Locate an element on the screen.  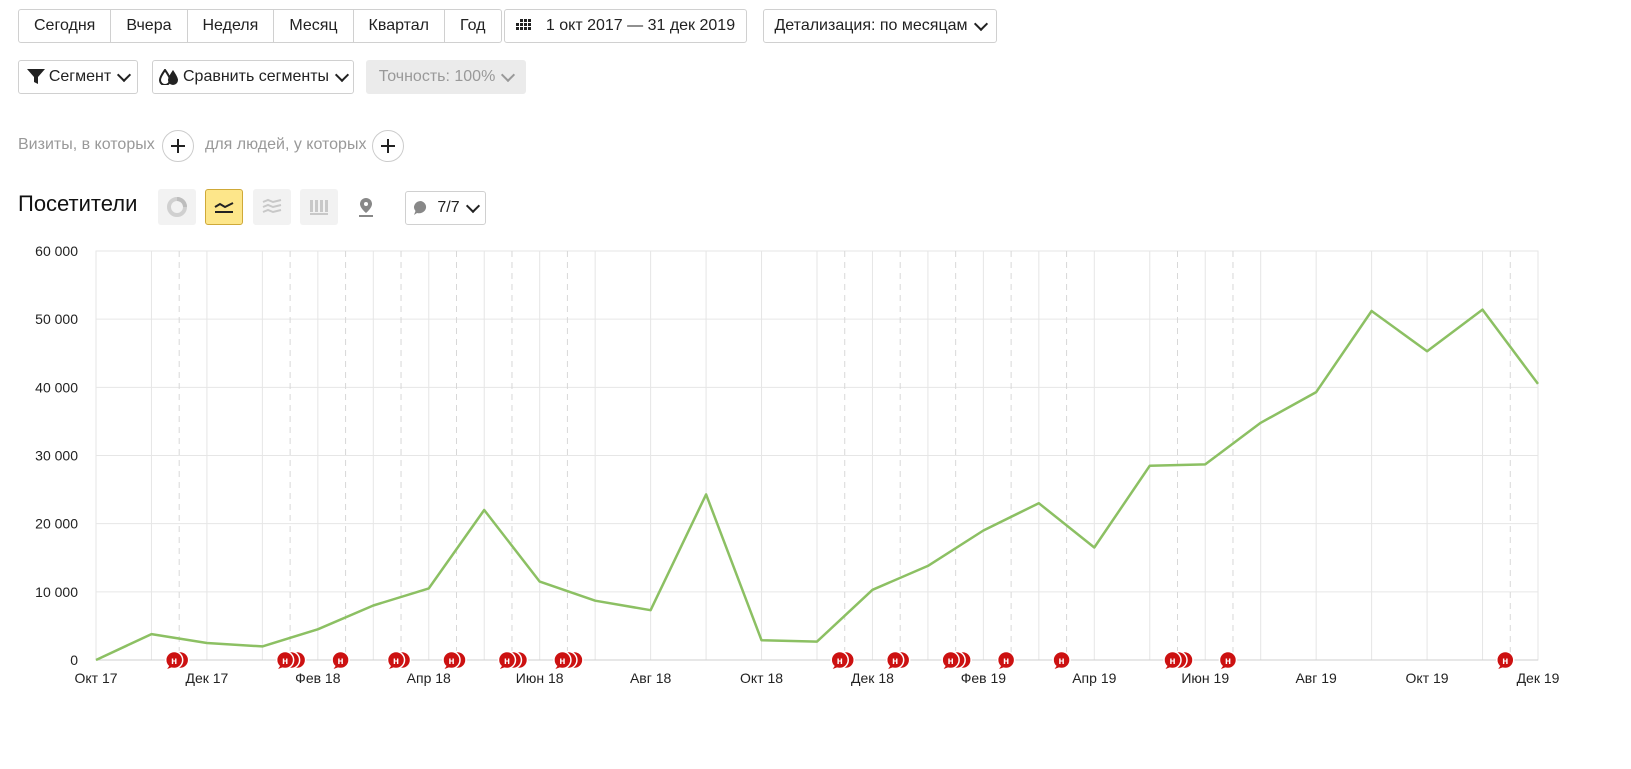
y-tick-label: 60 000 is located at coordinates (56, 251).